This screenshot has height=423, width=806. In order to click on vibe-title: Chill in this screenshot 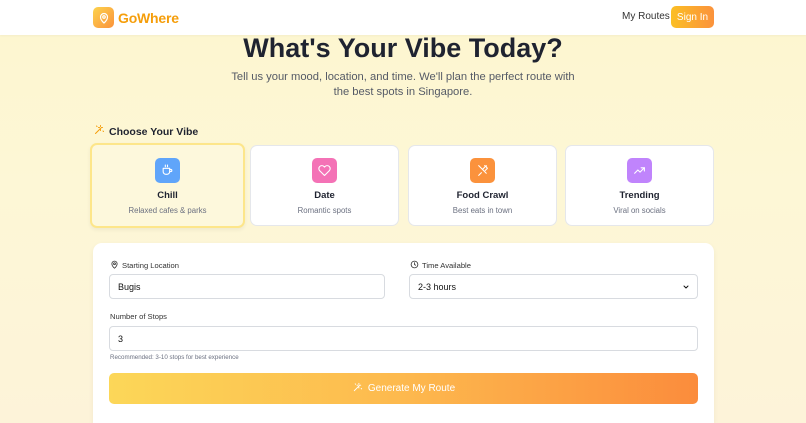, I will do `click(167, 195)`.